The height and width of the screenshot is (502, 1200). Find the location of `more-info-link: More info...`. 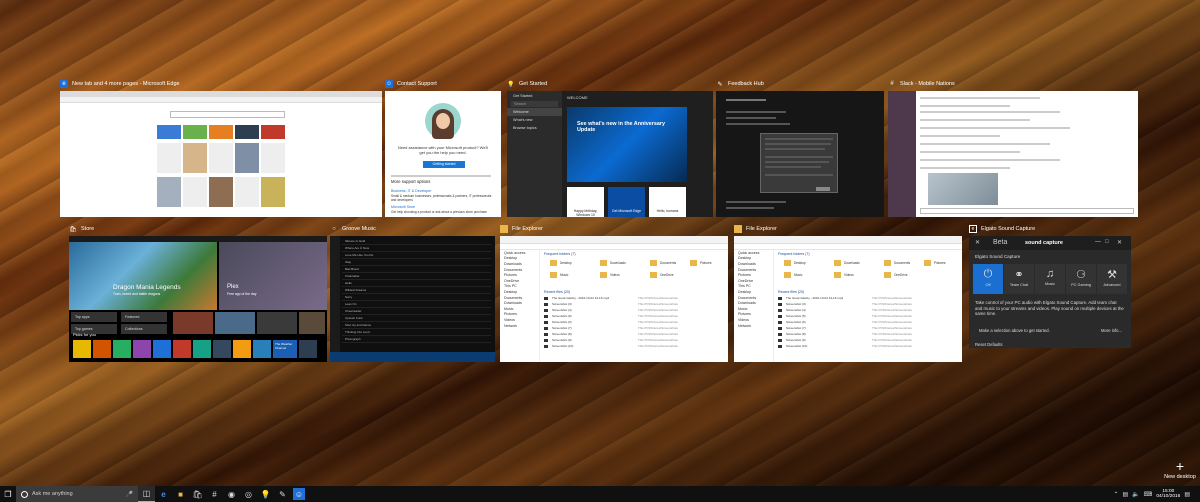

more-info-link: More info... is located at coordinates (1111, 330).